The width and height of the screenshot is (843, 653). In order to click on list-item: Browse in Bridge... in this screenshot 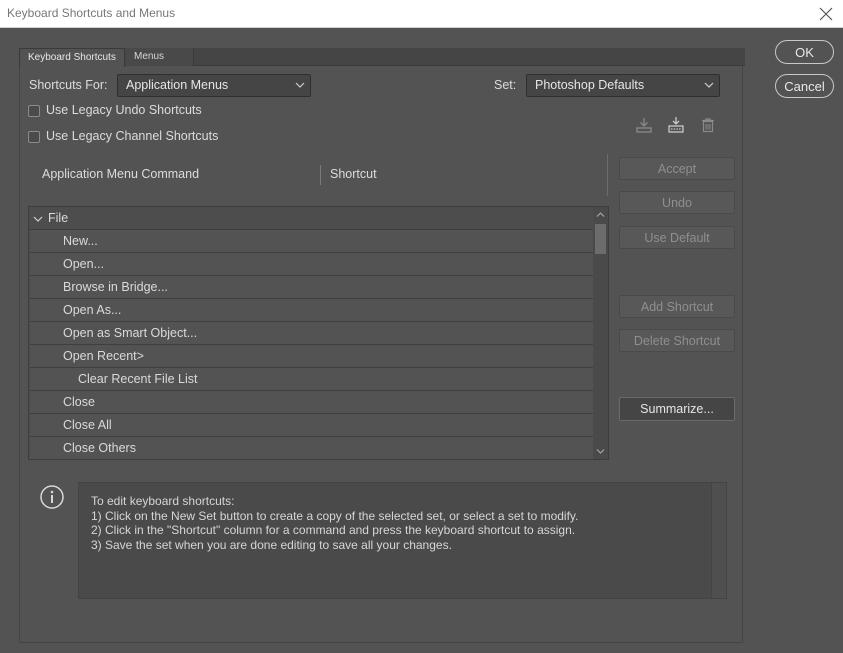, I will do `click(312, 287)`.